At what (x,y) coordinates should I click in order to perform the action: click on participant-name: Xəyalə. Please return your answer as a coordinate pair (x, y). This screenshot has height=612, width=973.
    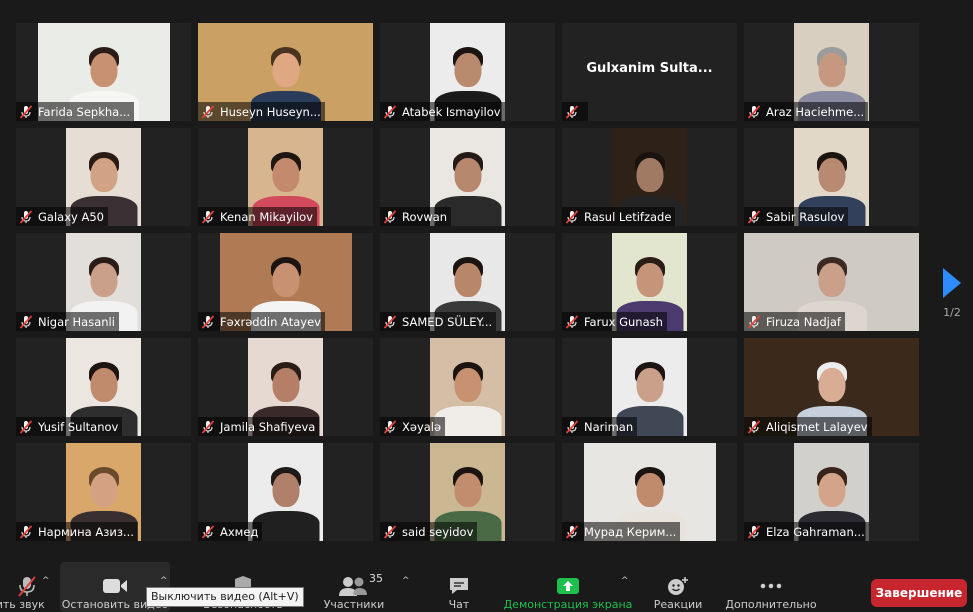
    Looking at the image, I should click on (422, 426).